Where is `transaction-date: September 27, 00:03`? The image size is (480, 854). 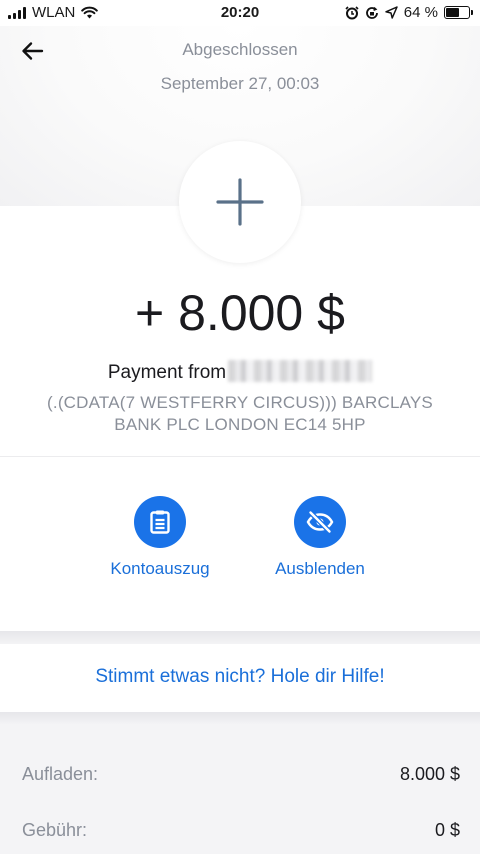
transaction-date: September 27, 00:03 is located at coordinates (240, 83).